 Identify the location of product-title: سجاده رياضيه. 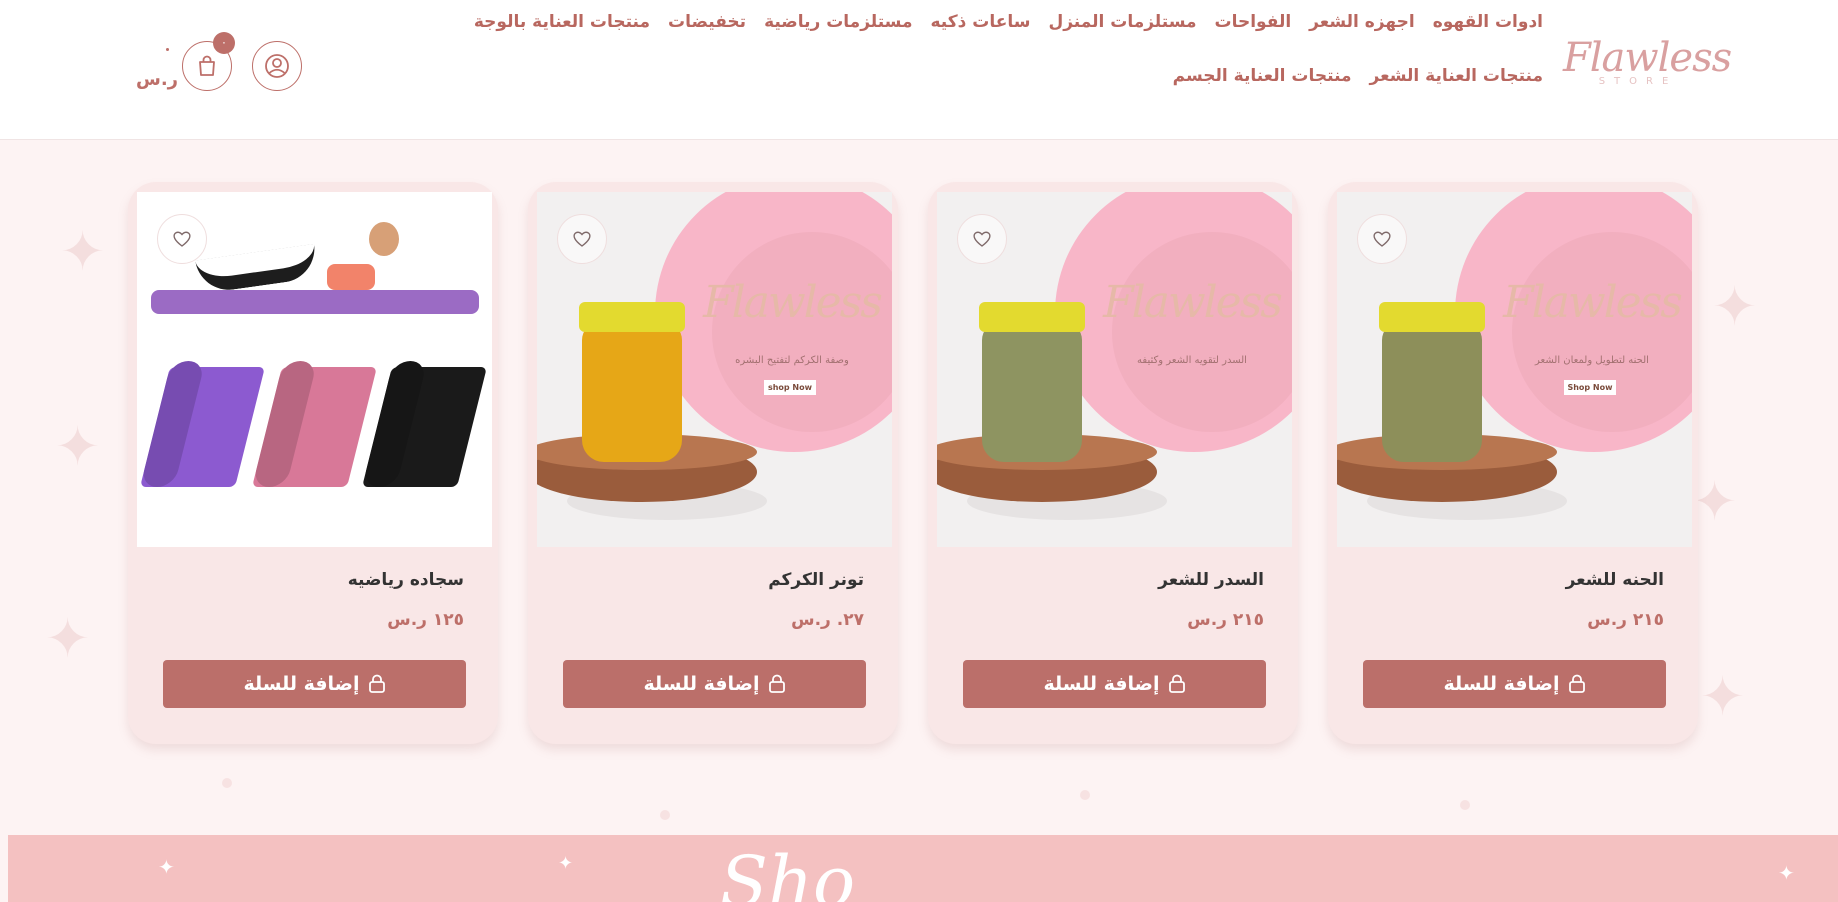
(406, 580).